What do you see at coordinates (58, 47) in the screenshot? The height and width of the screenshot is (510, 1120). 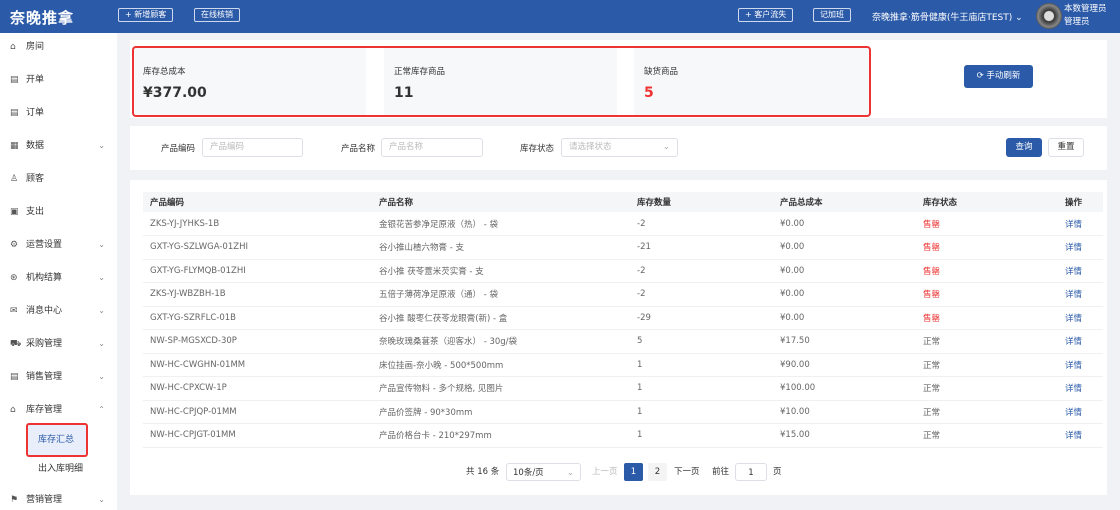 I see `sidebar-item: ⌂ 房间` at bounding box center [58, 47].